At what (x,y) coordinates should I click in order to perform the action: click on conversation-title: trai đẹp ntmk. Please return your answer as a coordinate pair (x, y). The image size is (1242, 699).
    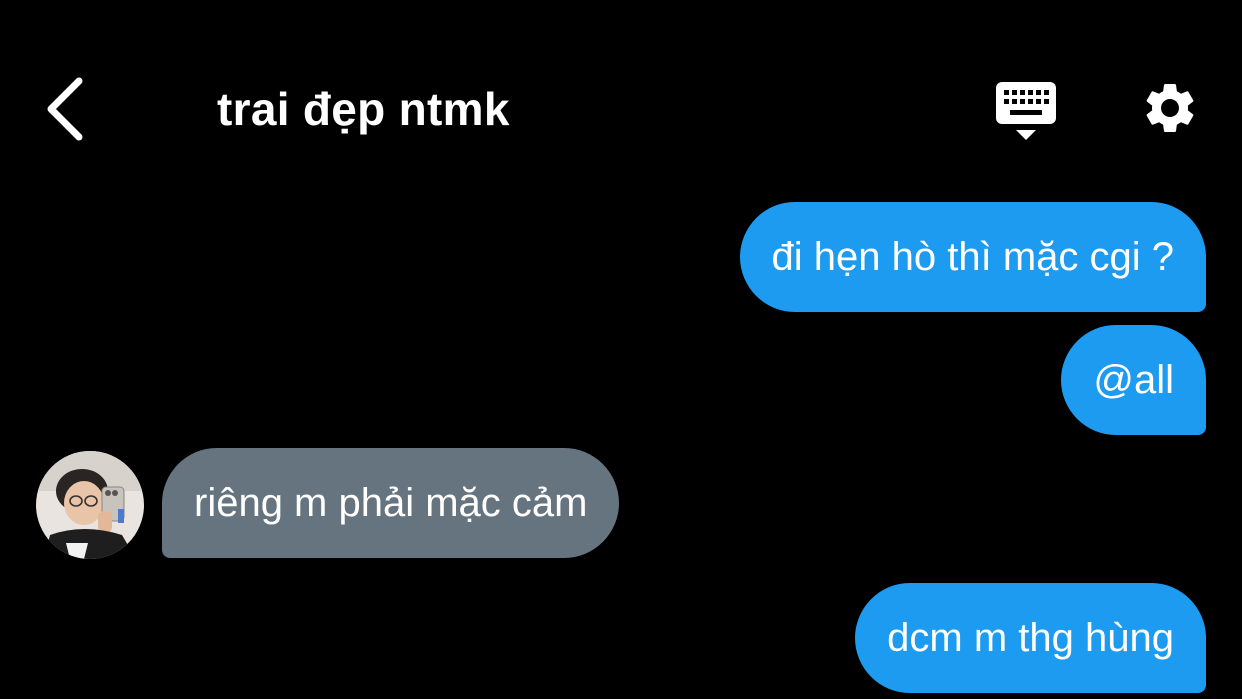
    Looking at the image, I should click on (363, 109).